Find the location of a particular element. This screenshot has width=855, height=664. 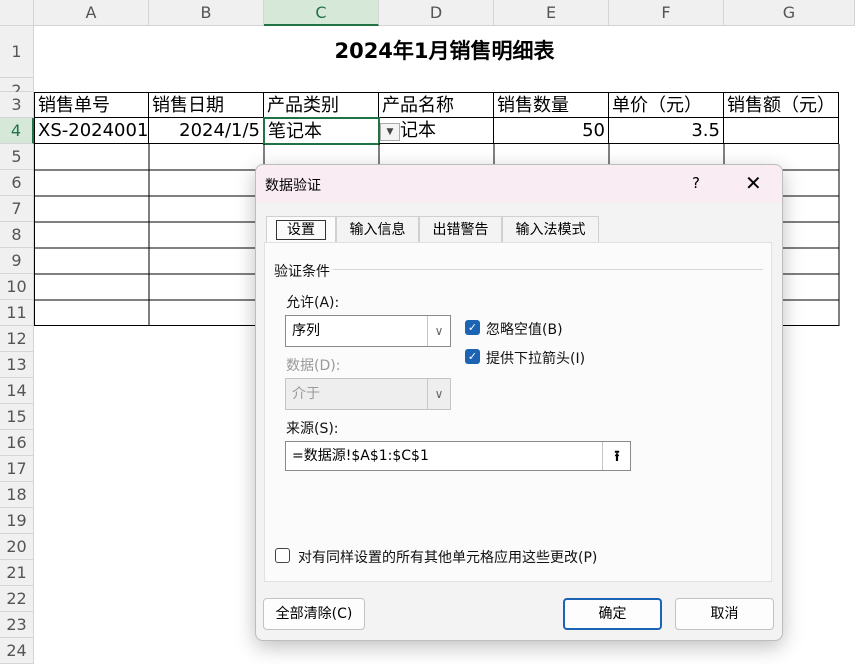

data-select-value: 介于 is located at coordinates (306, 394).